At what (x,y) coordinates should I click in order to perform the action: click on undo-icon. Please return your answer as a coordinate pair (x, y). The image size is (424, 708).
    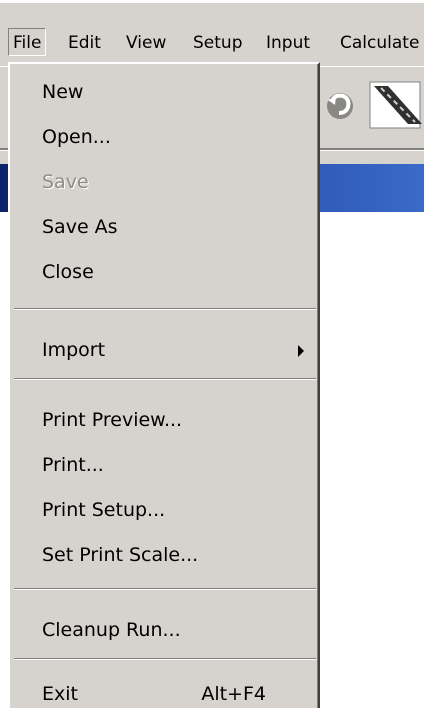
    Looking at the image, I should click on (340, 105).